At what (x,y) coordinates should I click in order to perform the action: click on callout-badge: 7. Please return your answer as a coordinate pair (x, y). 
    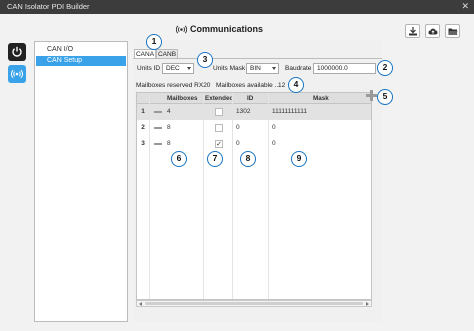
    Looking at the image, I should click on (215, 159).